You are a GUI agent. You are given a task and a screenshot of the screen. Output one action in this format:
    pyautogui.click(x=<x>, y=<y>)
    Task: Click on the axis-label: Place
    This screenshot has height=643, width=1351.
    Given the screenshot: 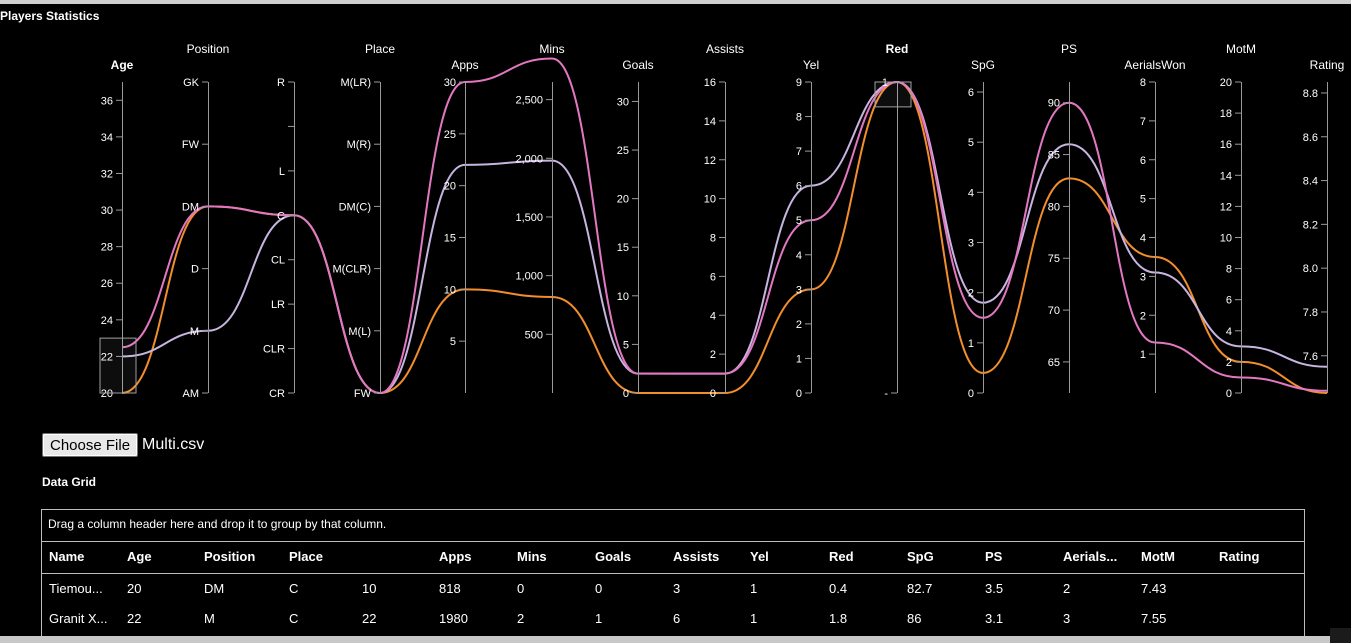 What is the action you would take?
    pyautogui.click(x=380, y=49)
    